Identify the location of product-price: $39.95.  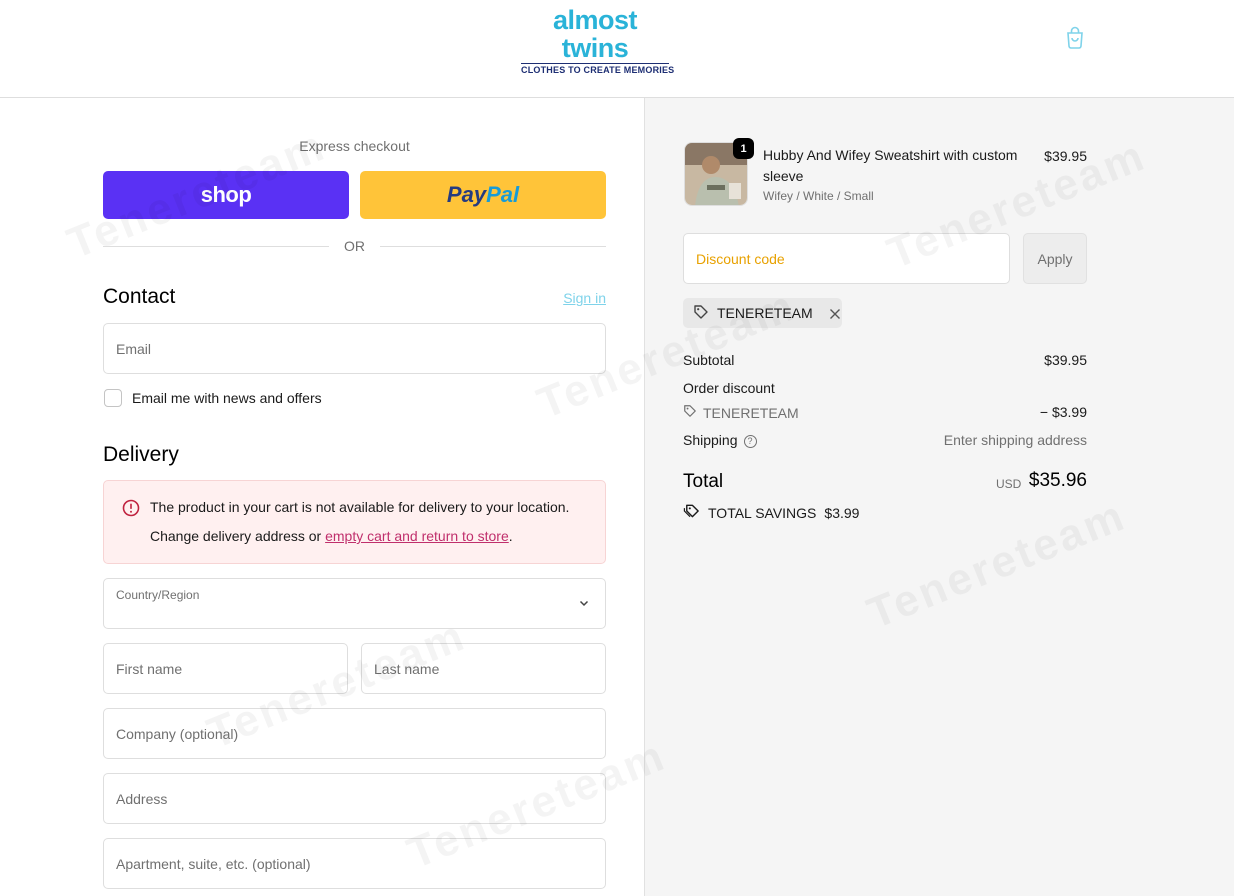
(1065, 156).